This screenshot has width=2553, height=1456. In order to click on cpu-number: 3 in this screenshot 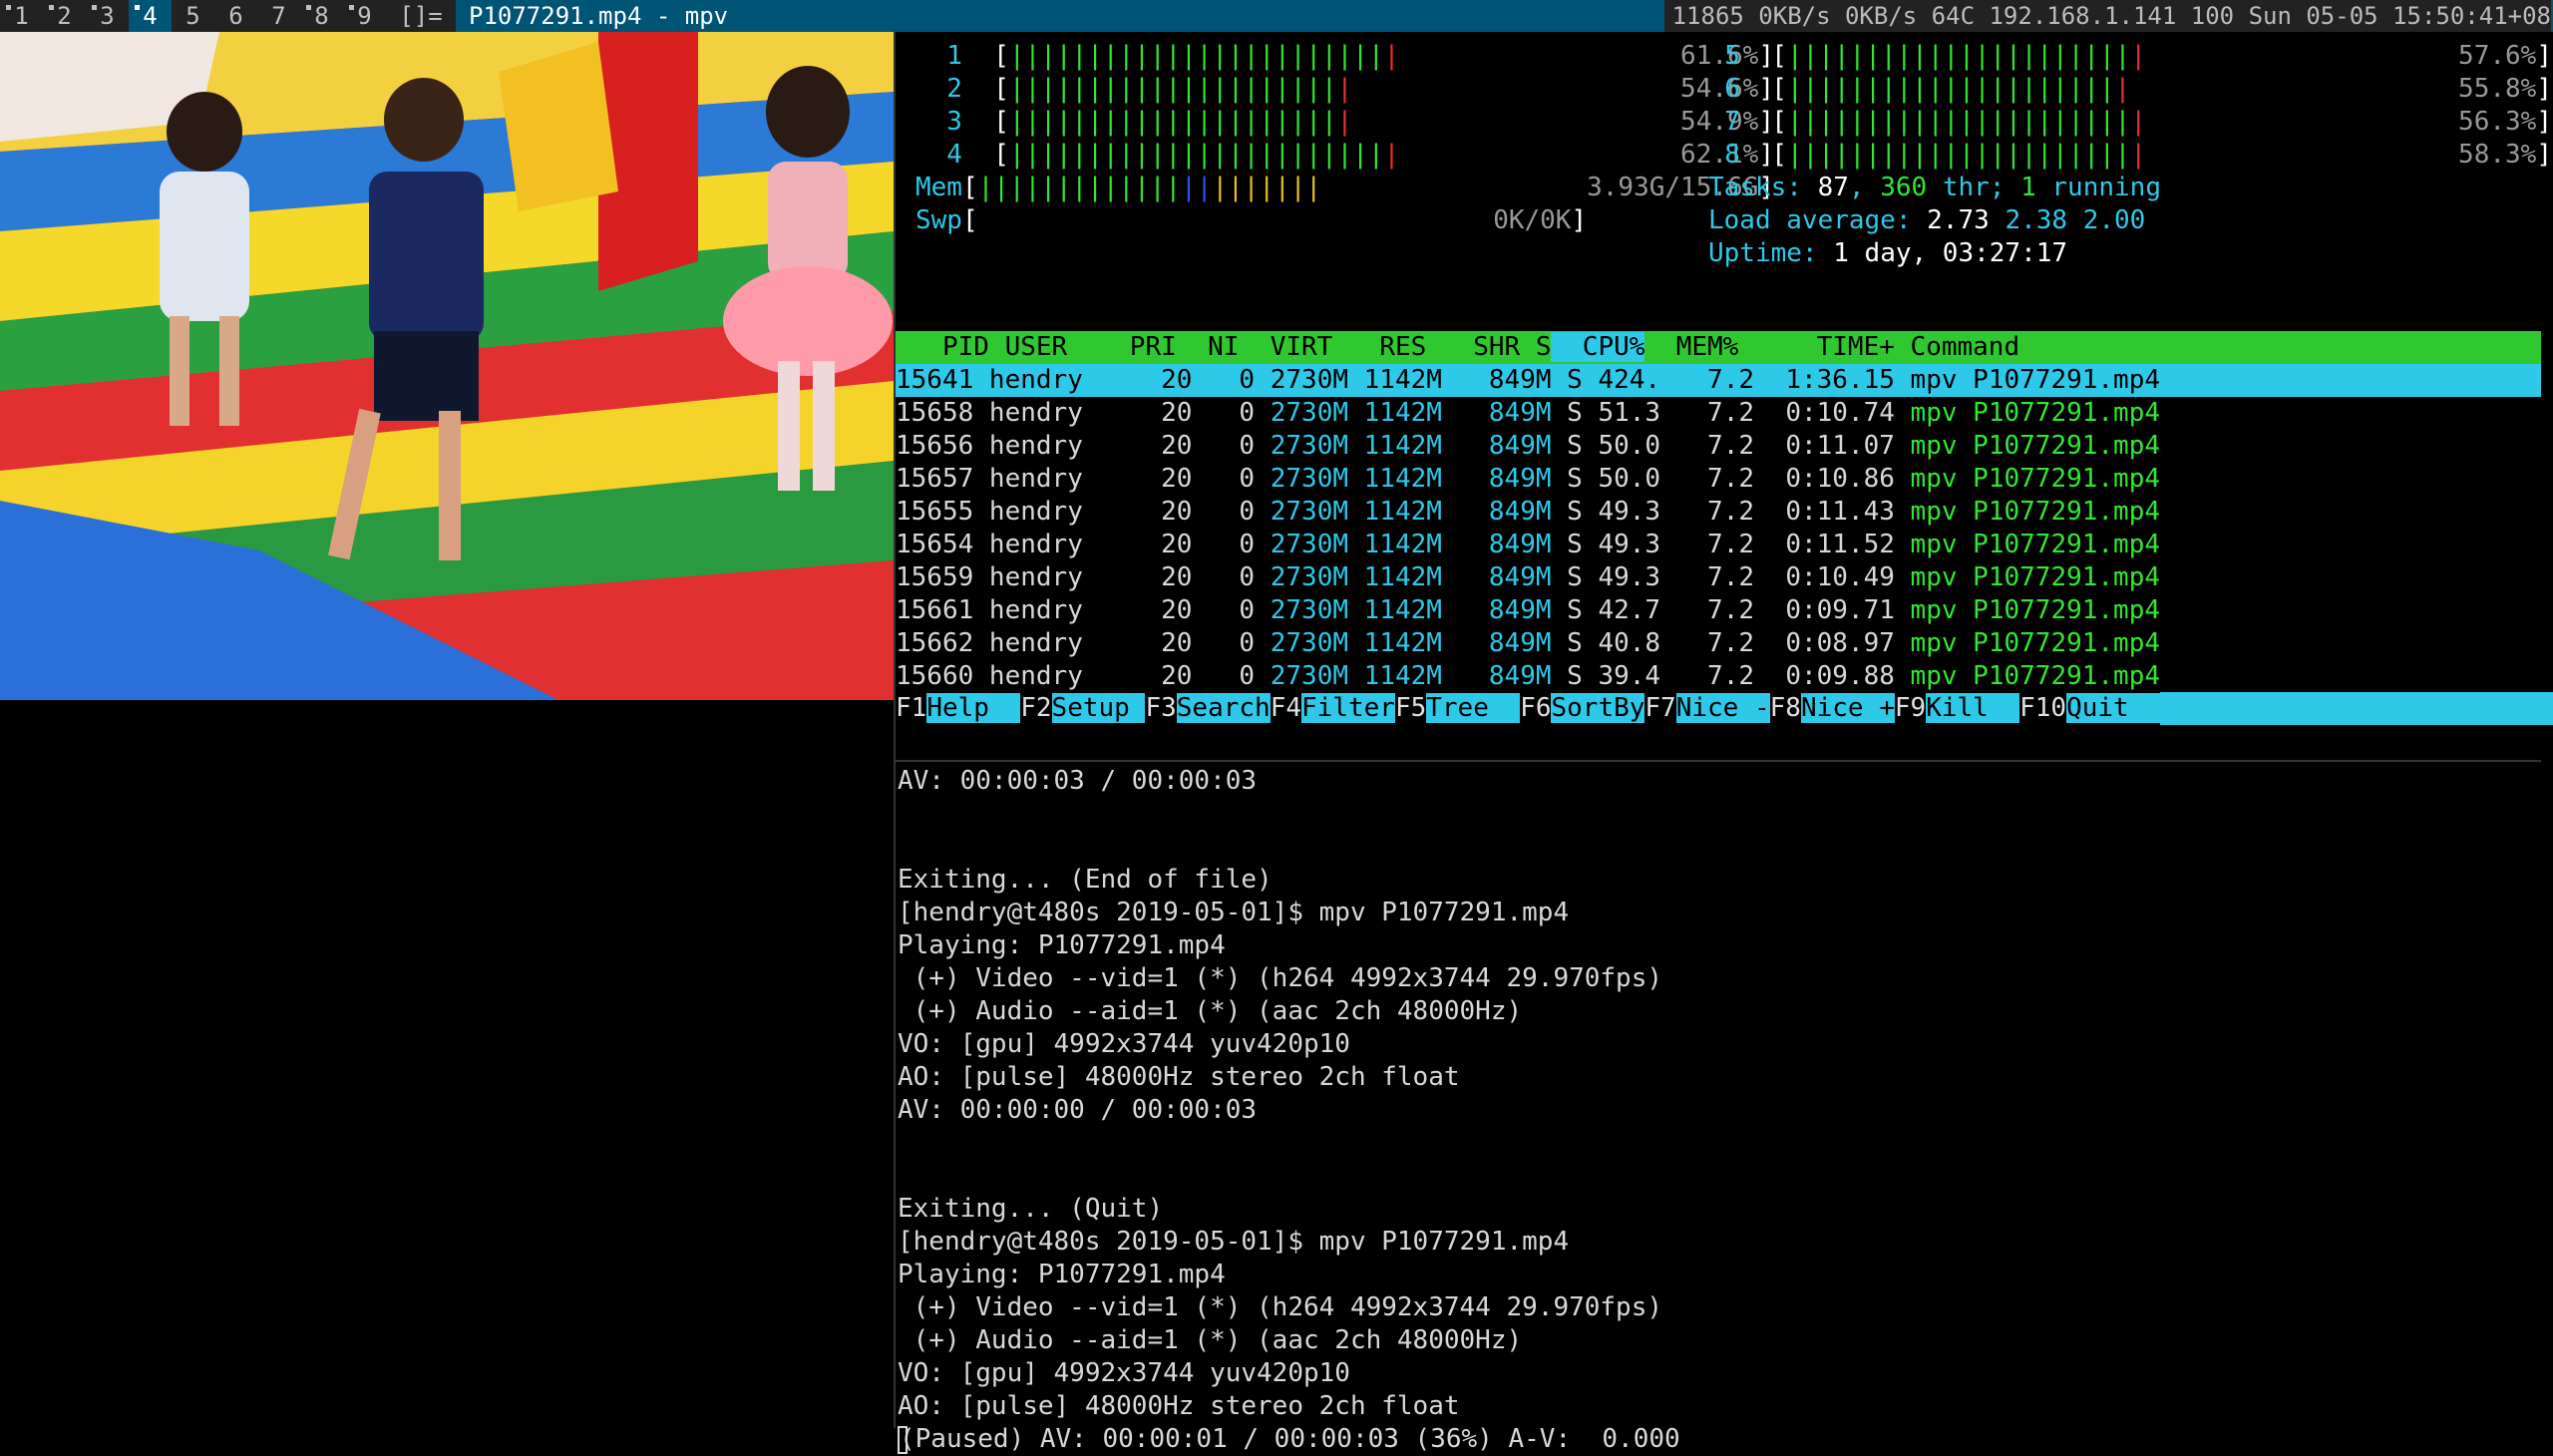, I will do `click(955, 122)`.